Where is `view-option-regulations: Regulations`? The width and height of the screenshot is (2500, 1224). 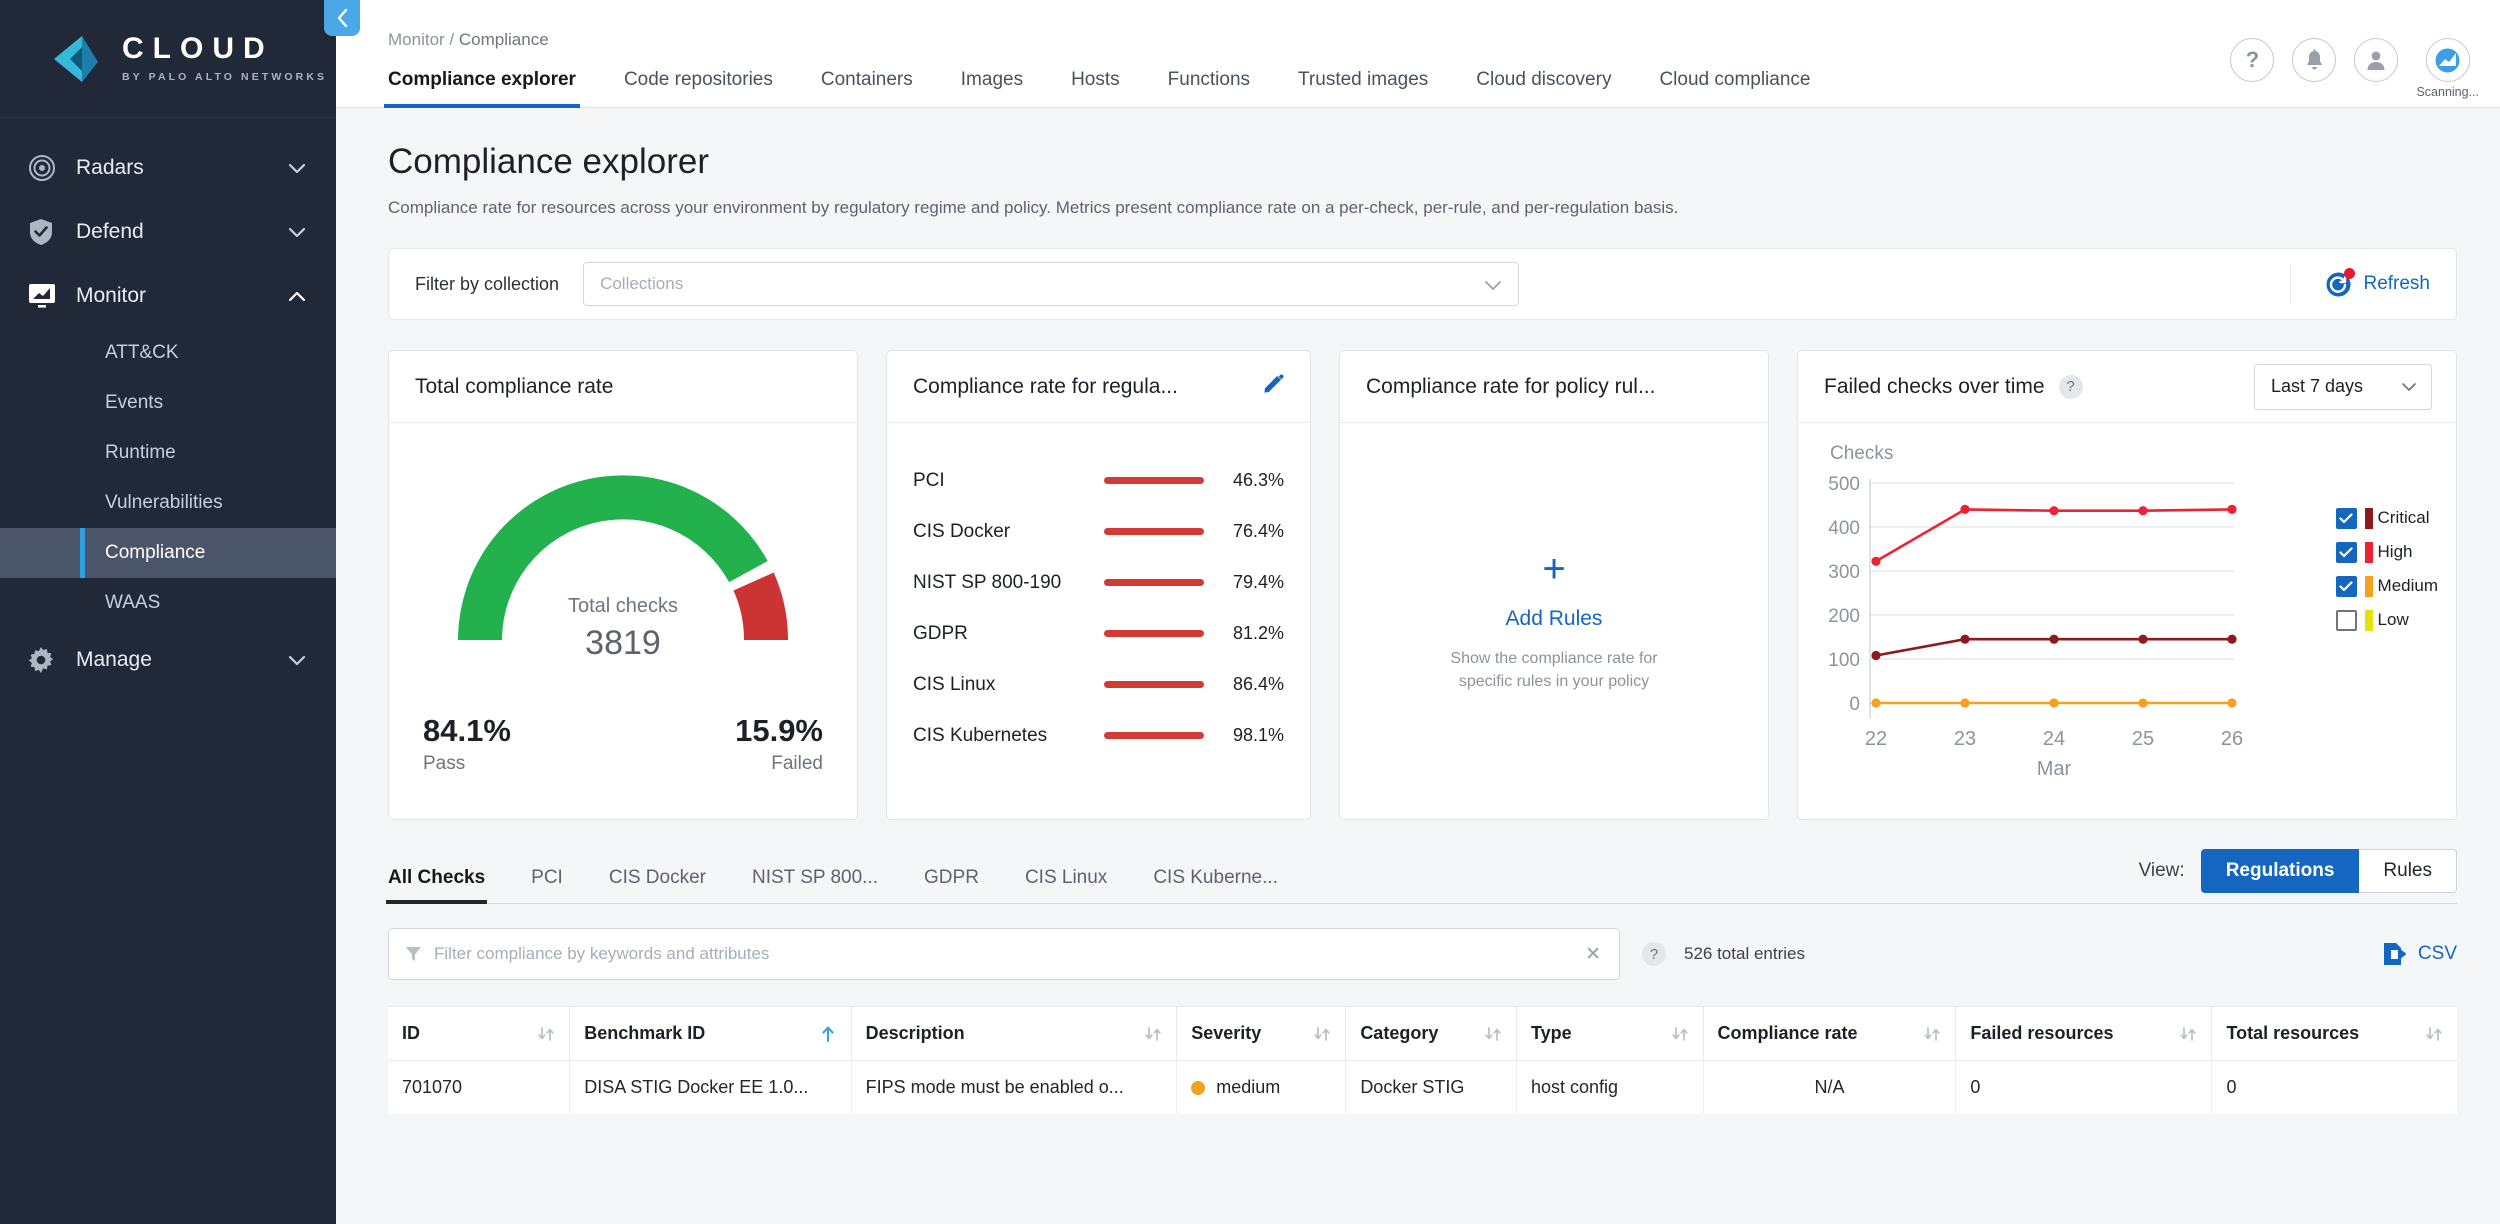 view-option-regulations: Regulations is located at coordinates (2280, 871).